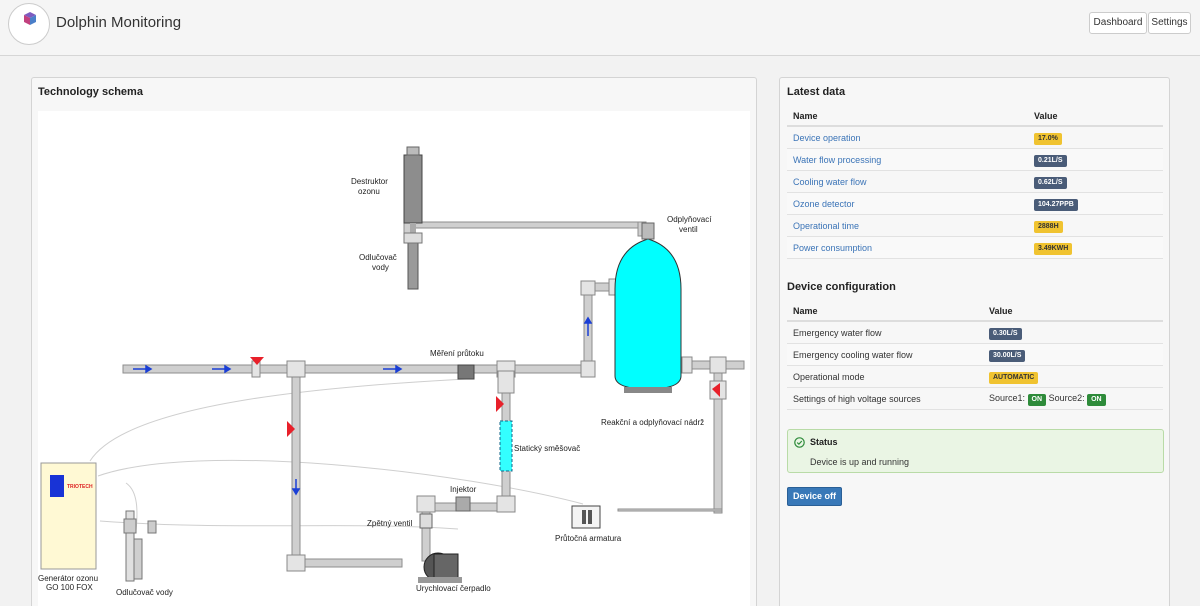  What do you see at coordinates (413, 261) in the screenshot?
I see `water-separator-top` at bounding box center [413, 261].